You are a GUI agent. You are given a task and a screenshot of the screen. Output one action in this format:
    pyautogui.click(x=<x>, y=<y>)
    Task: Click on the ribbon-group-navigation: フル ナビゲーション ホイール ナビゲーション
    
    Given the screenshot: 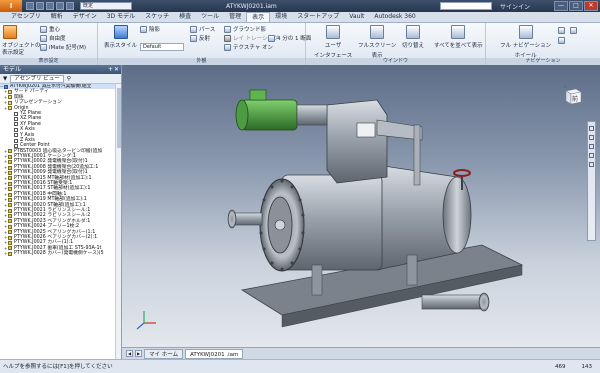 What is the action you would take?
    pyautogui.click(x=543, y=44)
    